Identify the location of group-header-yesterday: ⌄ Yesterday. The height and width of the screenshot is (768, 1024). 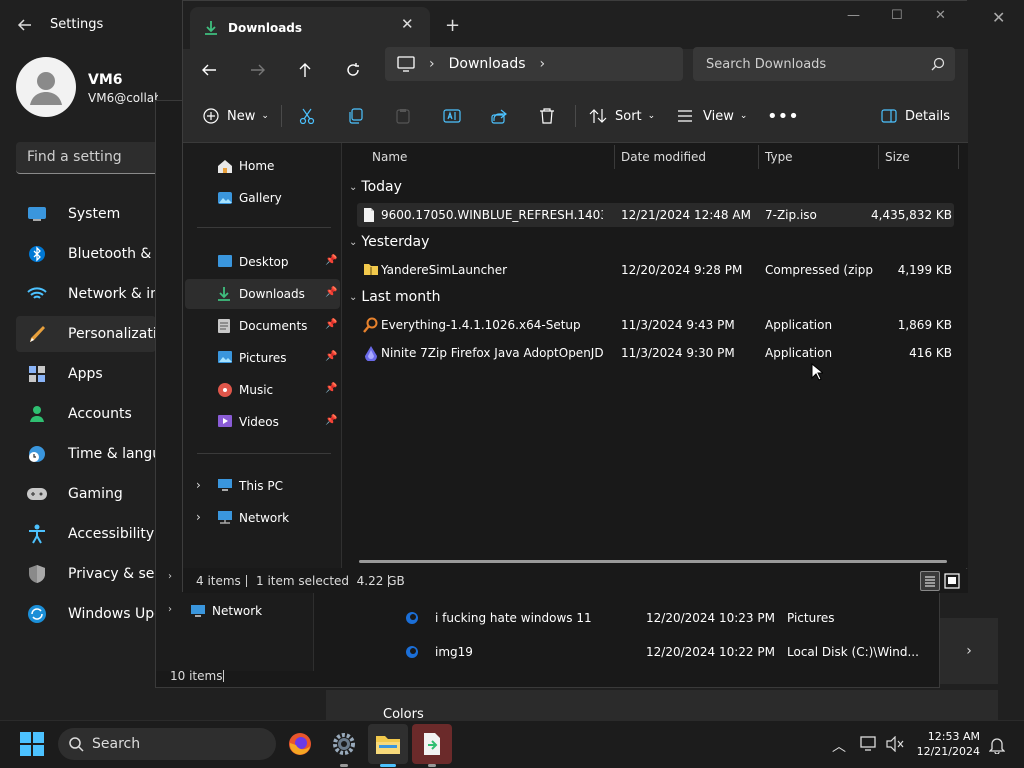
(389, 242).